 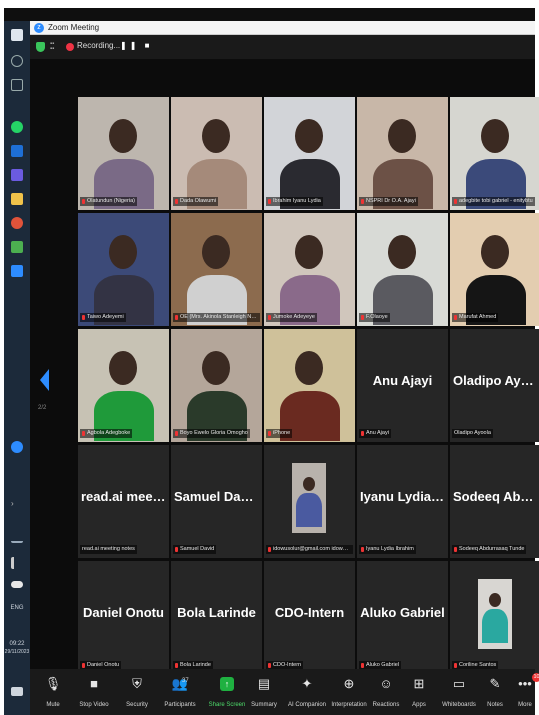 What do you see at coordinates (264, 692) in the screenshot?
I see `summary-button: ▤ Summary` at bounding box center [264, 692].